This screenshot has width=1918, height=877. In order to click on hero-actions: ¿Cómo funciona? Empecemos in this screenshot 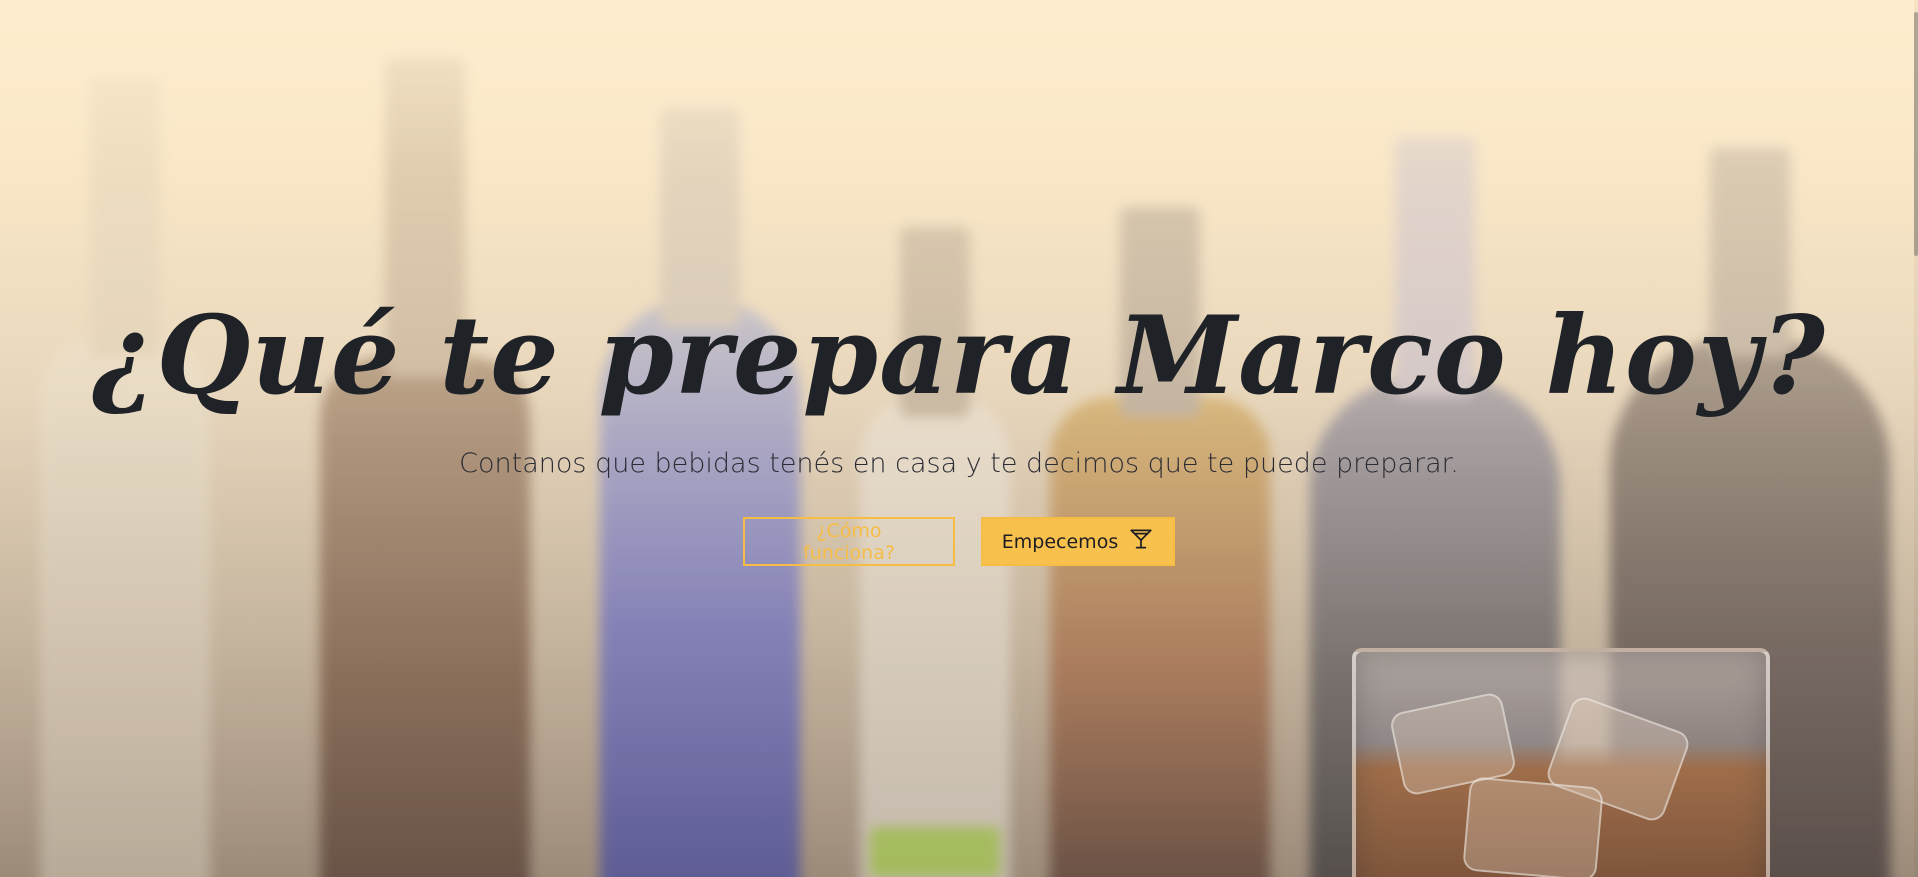, I will do `click(959, 541)`.